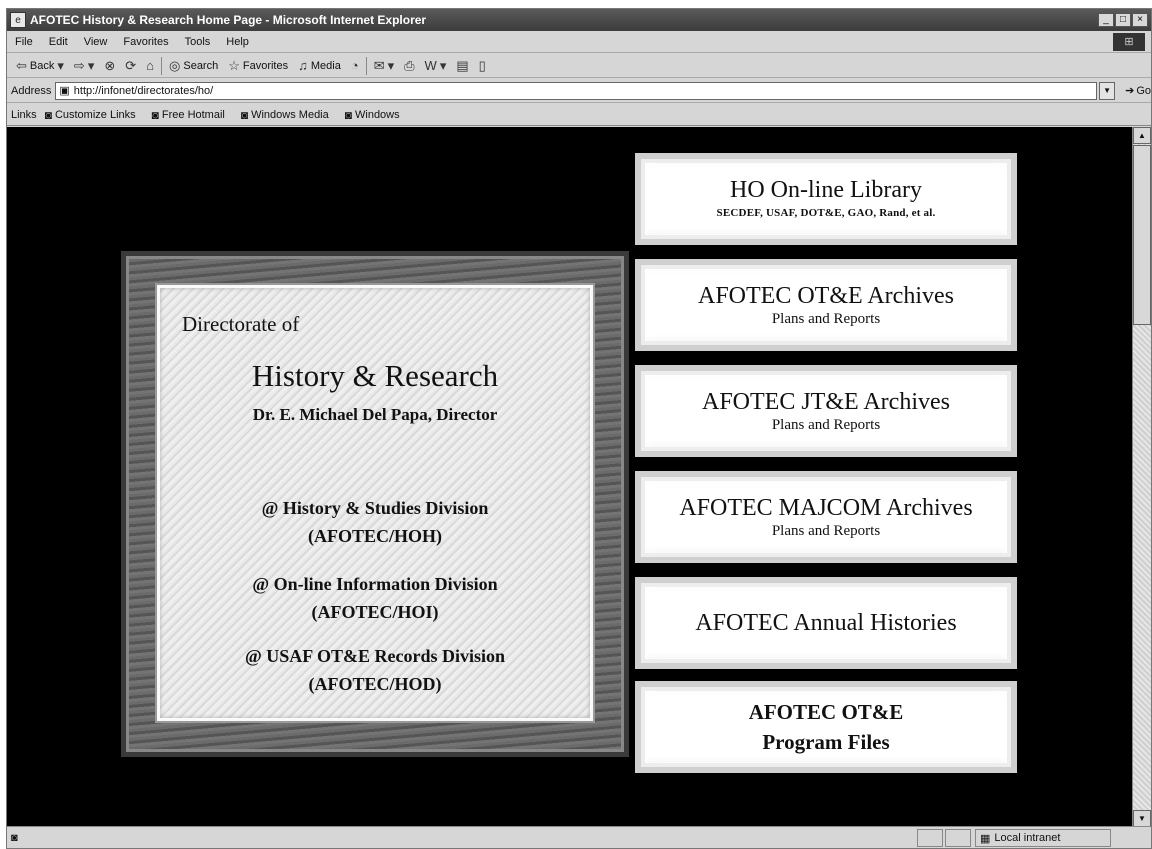 This screenshot has height=849, width=1152. Describe the element at coordinates (576, 90) in the screenshot. I see `address-input: ▣ http://infonet/directorates/ho/` at that location.